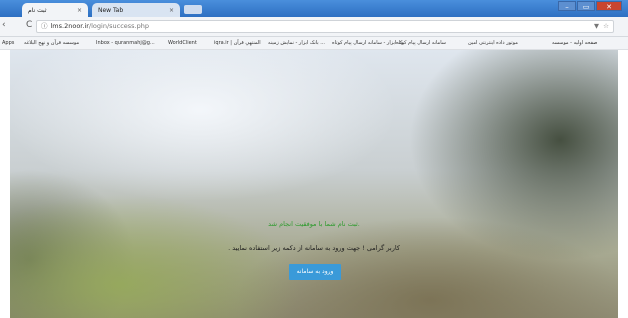  Describe the element at coordinates (51, 43) in the screenshot. I see `bookmark-item: موسسه قرآن و نهج البلاغه` at that location.